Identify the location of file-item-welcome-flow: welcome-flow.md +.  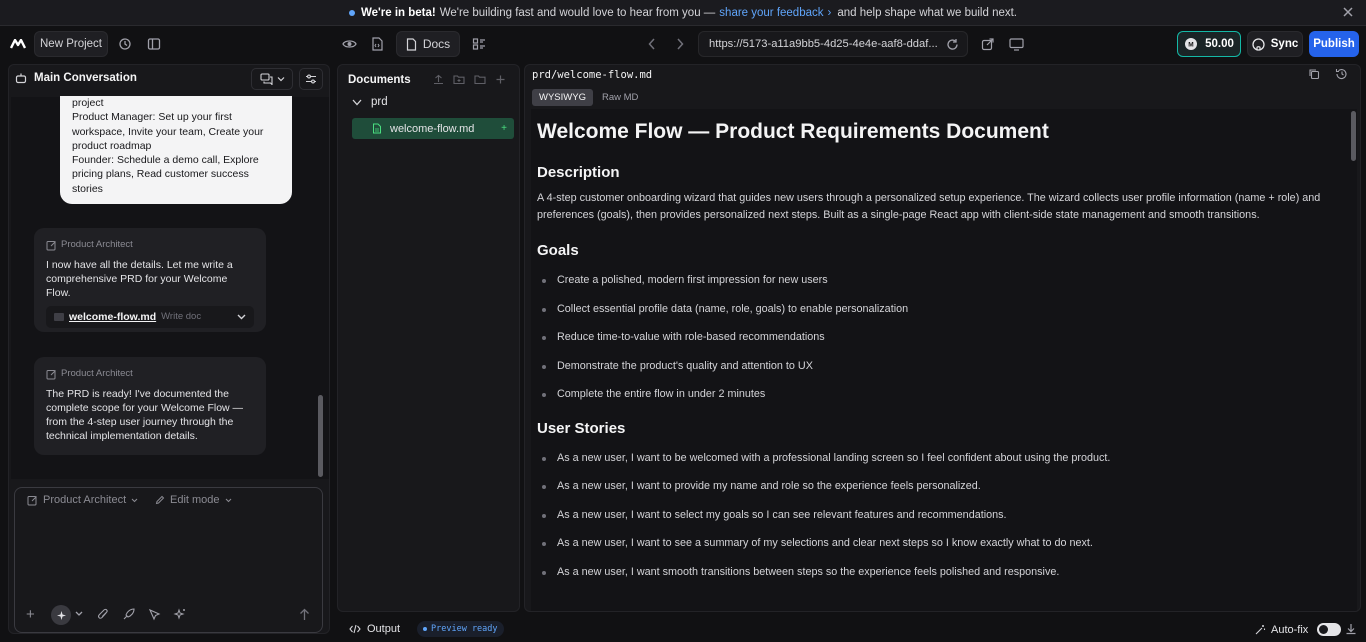
(433, 128).